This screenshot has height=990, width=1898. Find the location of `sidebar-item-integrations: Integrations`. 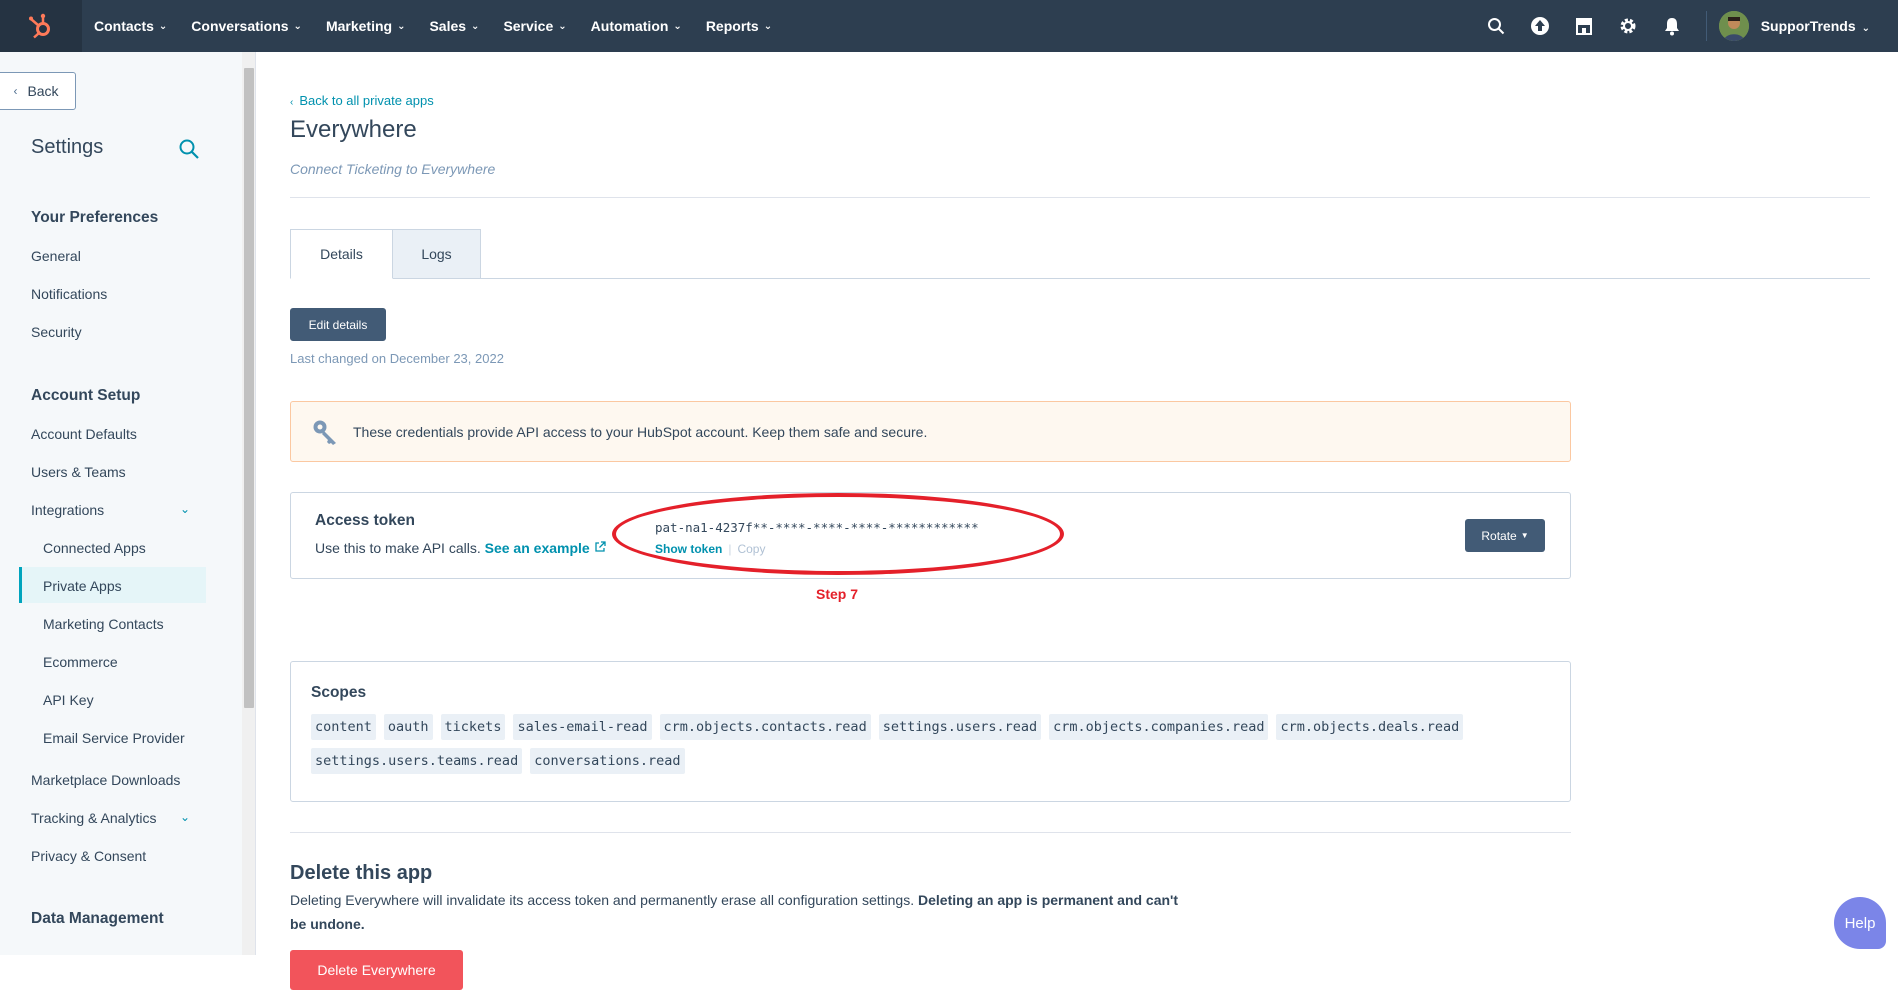

sidebar-item-integrations: Integrations is located at coordinates (67, 510).